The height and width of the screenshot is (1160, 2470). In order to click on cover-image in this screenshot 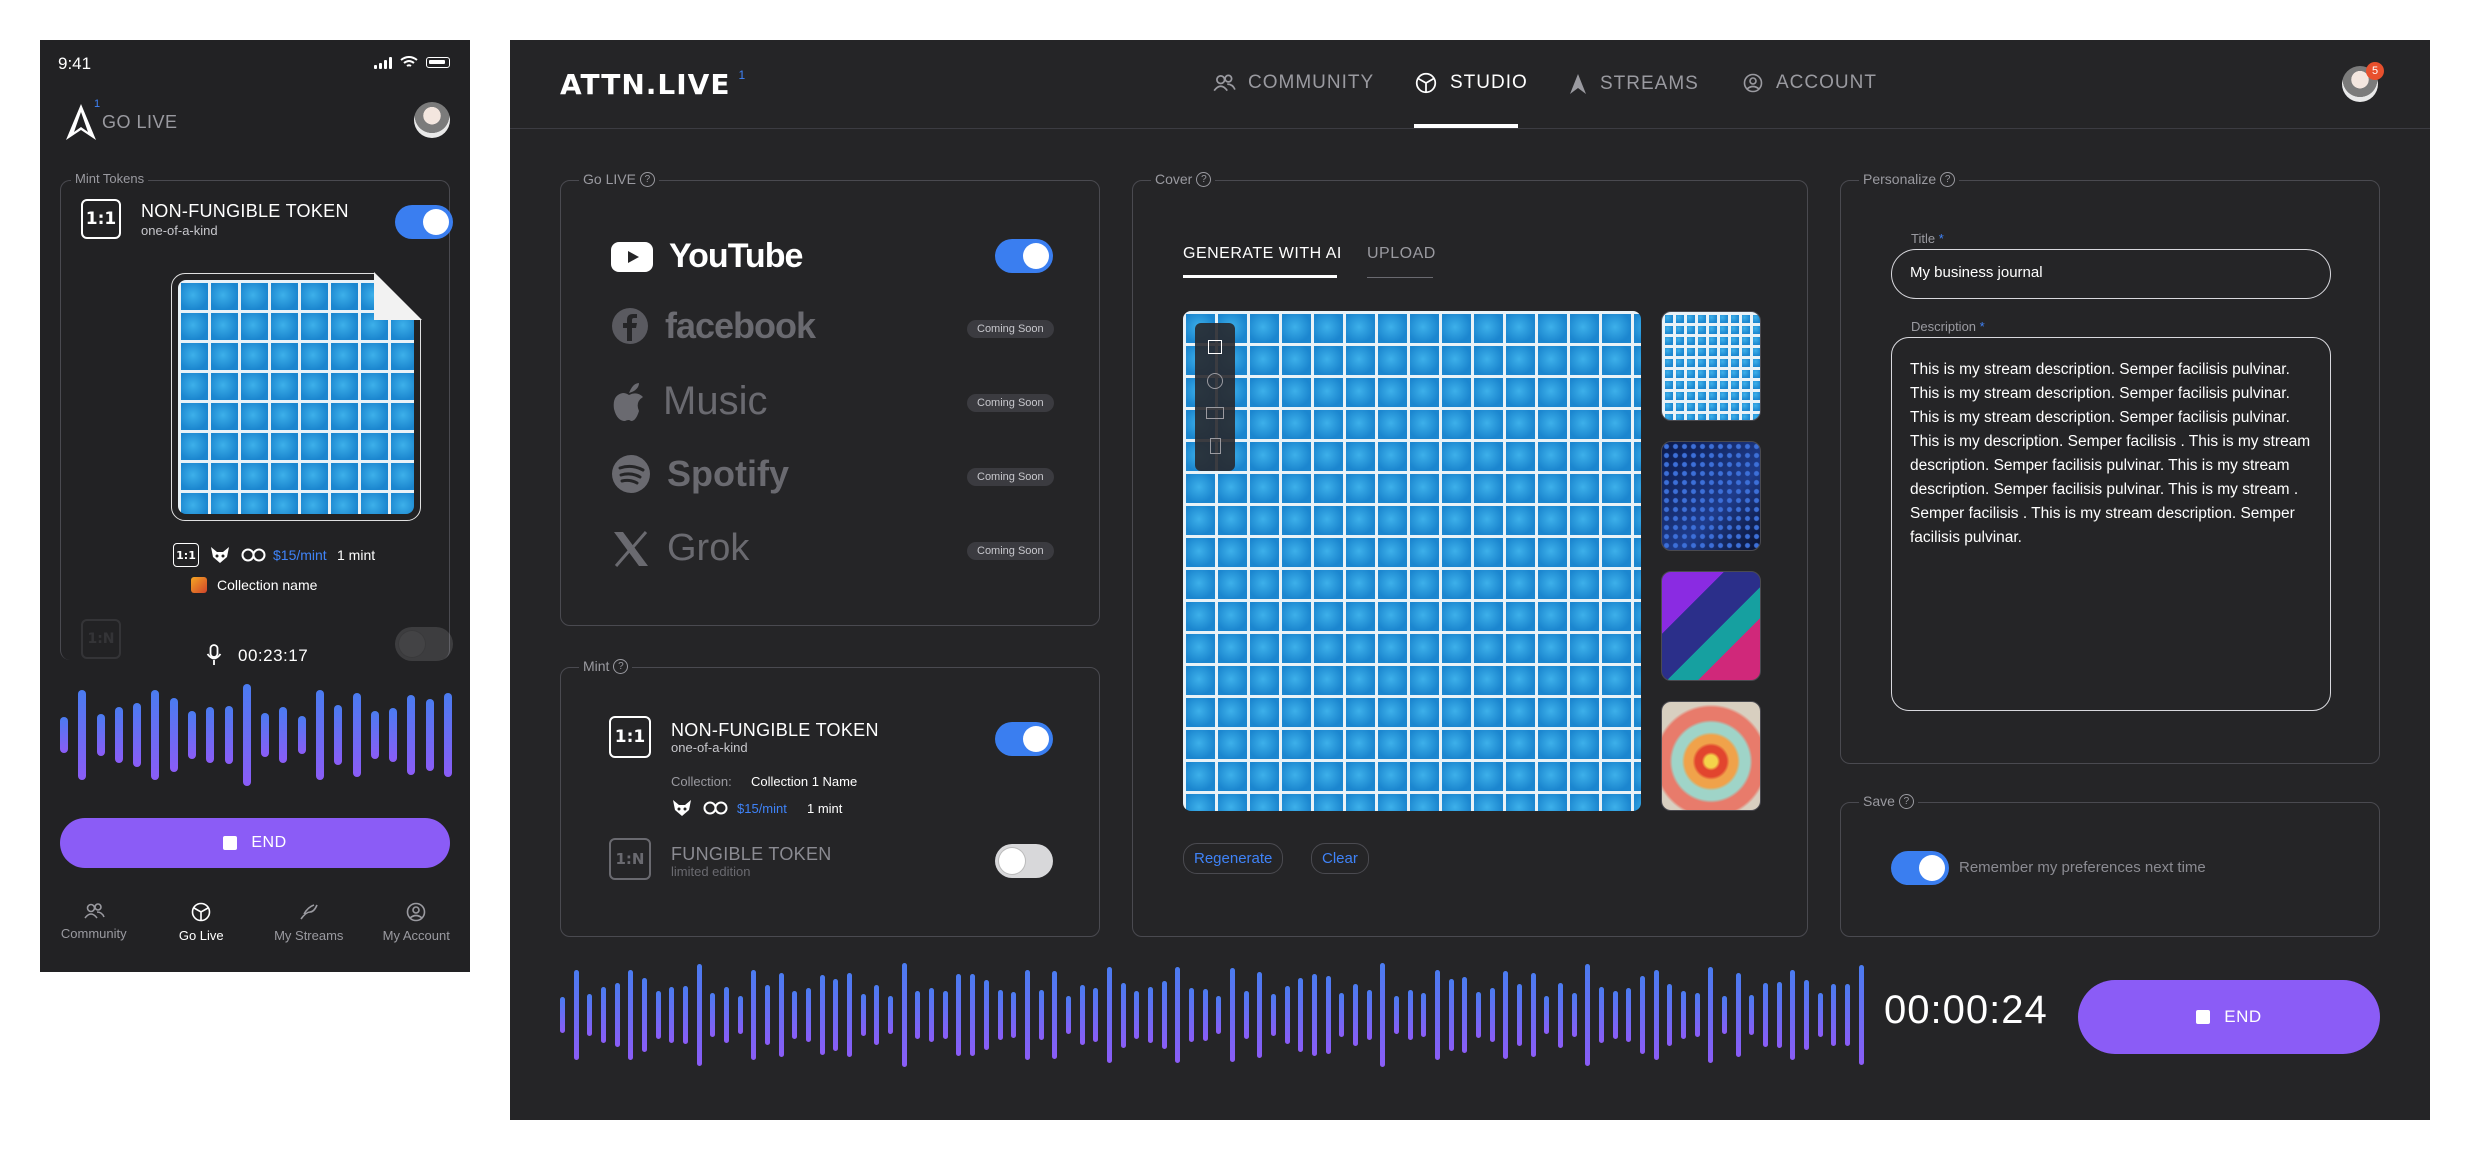, I will do `click(1412, 561)`.